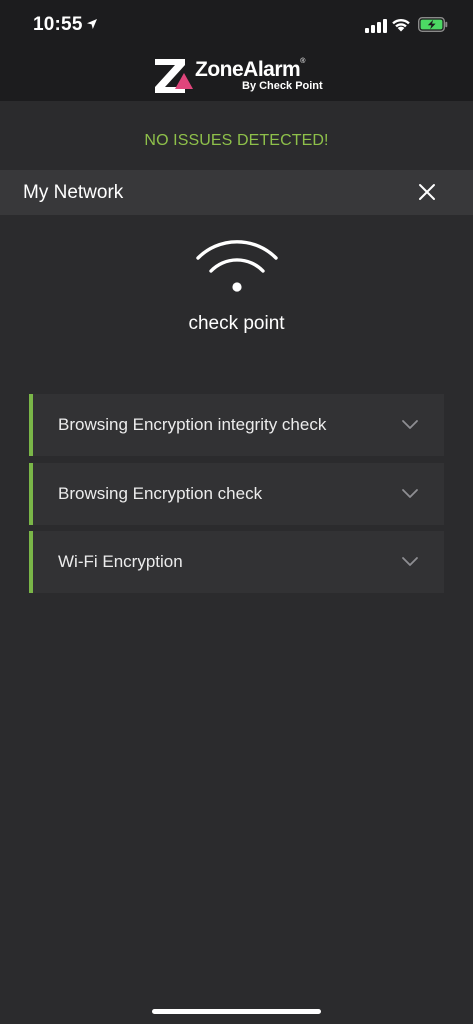  What do you see at coordinates (427, 192) in the screenshot?
I see `close-icon` at bounding box center [427, 192].